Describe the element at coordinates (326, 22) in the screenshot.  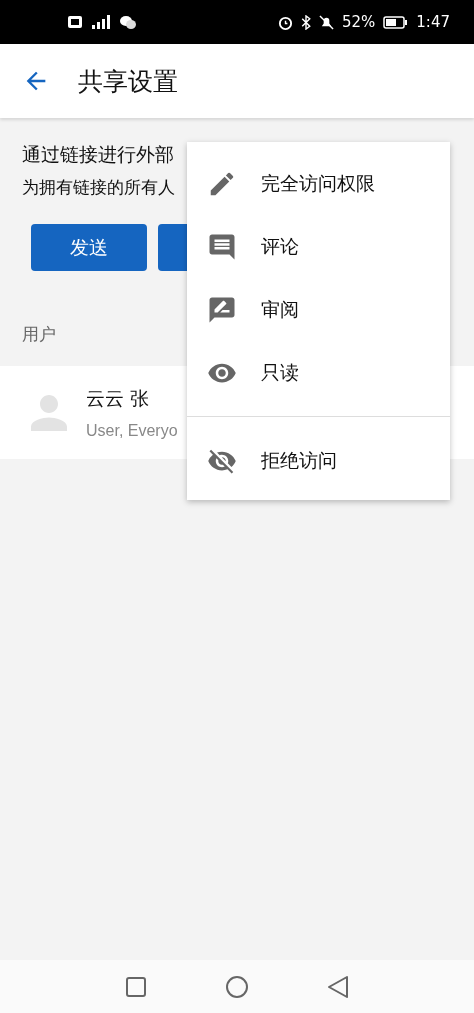
I see `mute-icon` at that location.